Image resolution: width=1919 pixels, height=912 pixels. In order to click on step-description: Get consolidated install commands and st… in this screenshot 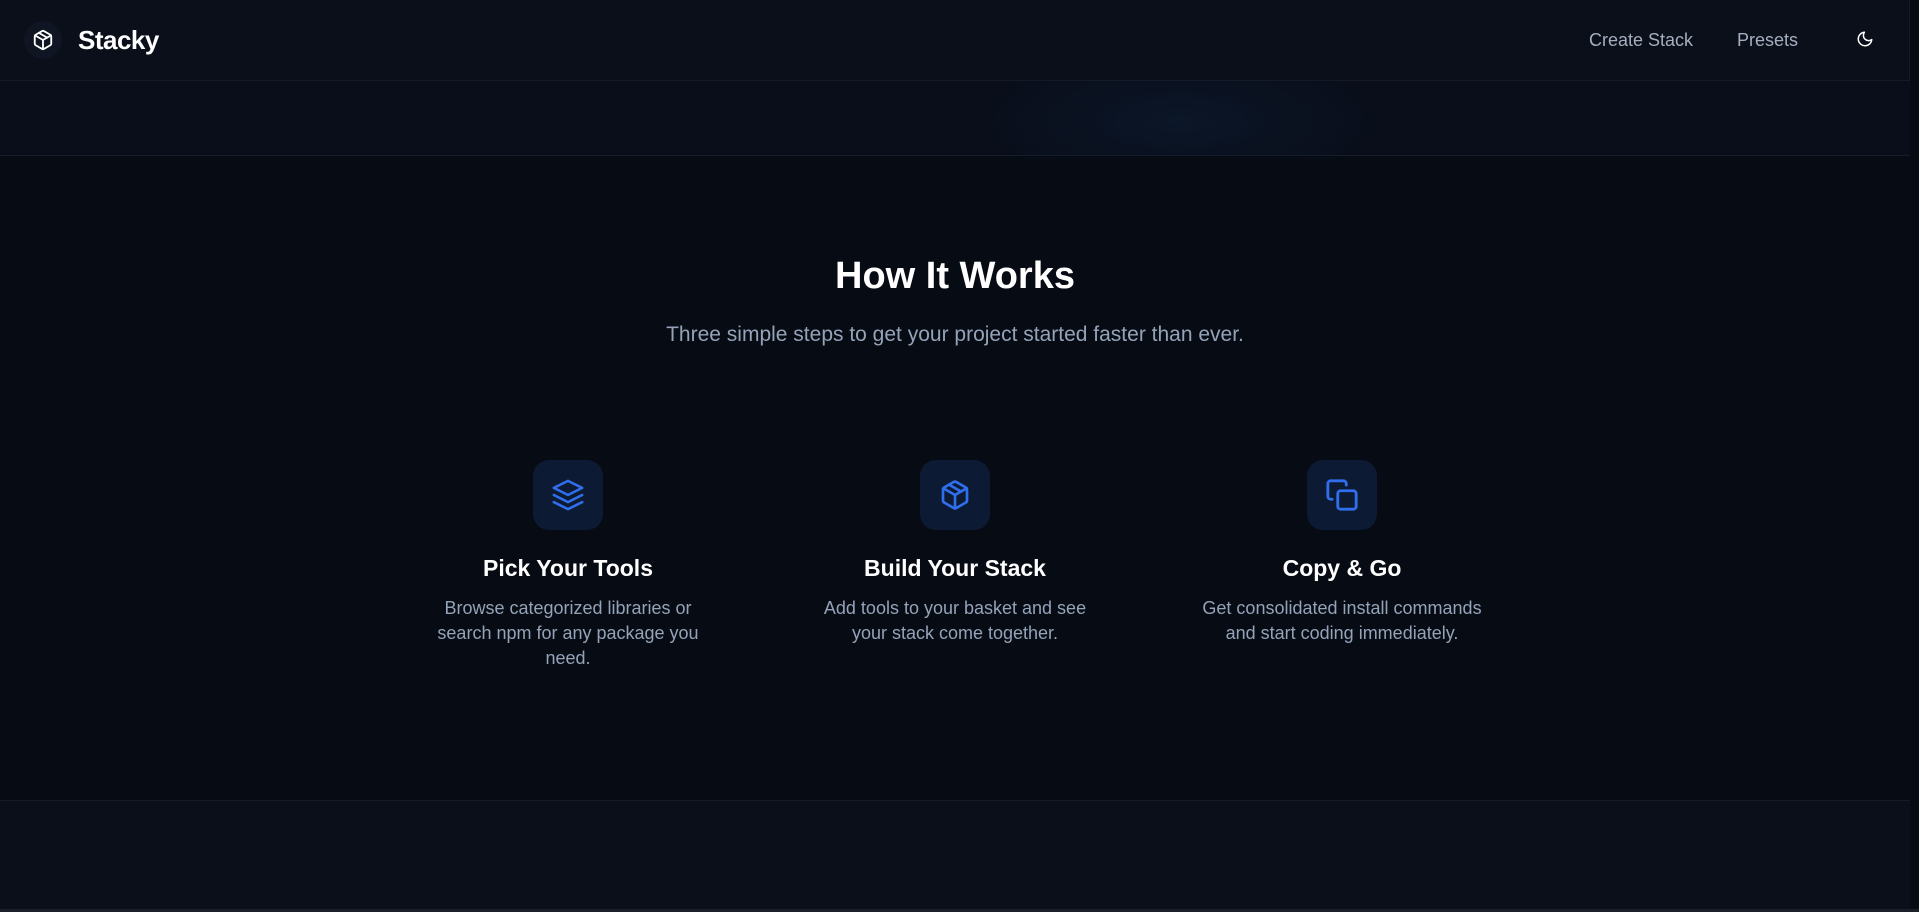, I will do `click(1342, 620)`.